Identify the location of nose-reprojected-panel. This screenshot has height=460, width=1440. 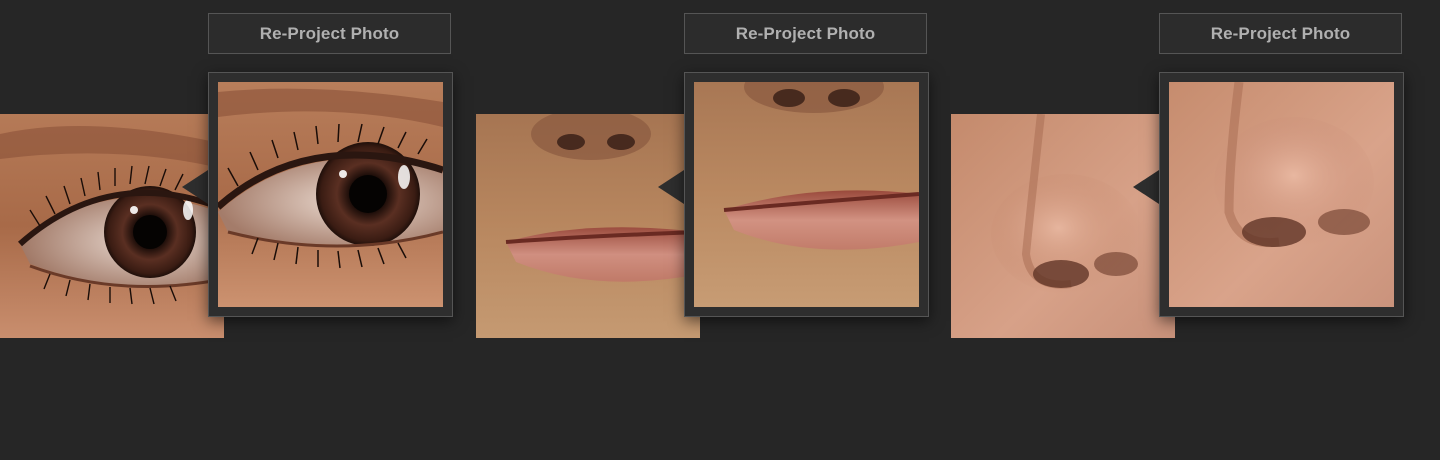
(1281, 194).